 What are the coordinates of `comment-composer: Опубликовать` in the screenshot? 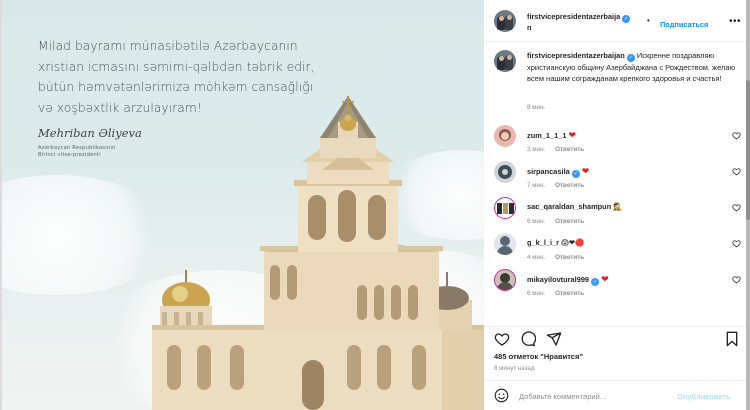 It's located at (615, 395).